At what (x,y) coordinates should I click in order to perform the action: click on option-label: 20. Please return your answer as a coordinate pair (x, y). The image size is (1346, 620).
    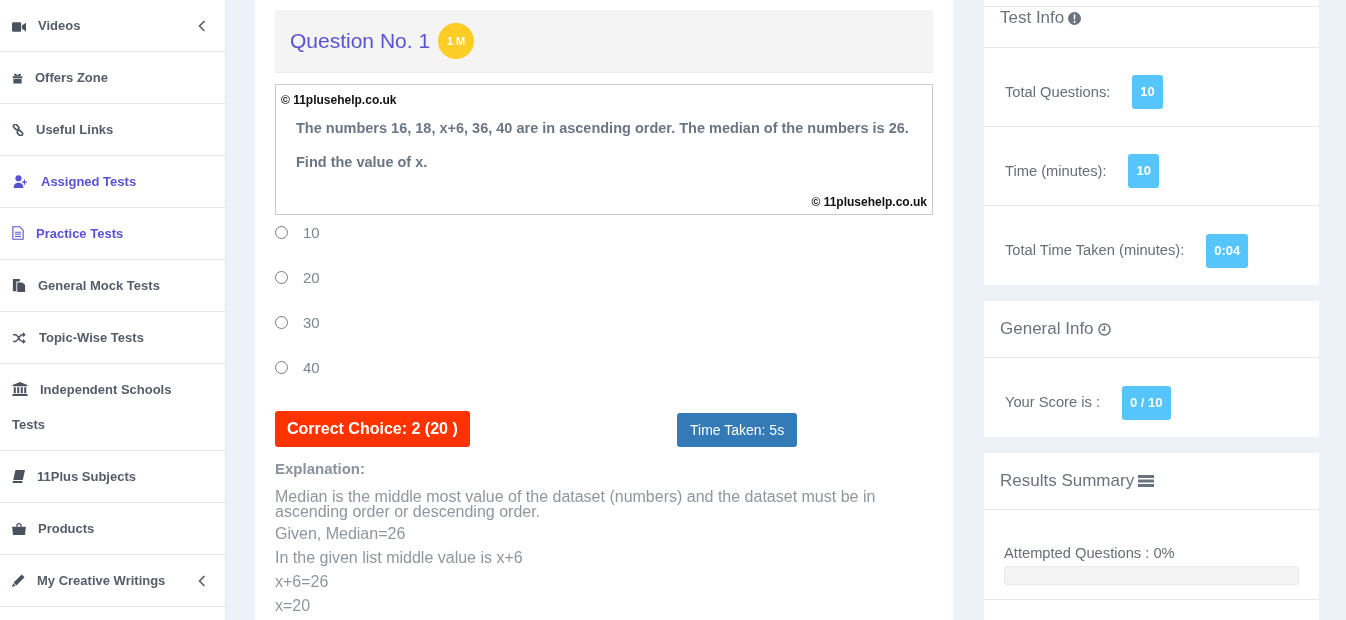
    Looking at the image, I should click on (311, 278).